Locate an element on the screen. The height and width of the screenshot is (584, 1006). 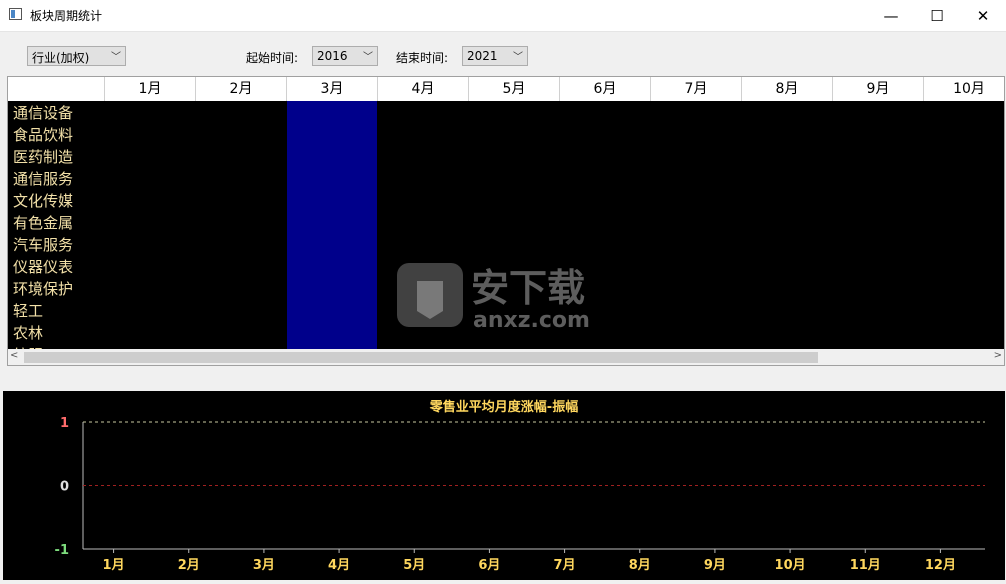
end-year-select: 2021 ﹀ is located at coordinates (495, 56).